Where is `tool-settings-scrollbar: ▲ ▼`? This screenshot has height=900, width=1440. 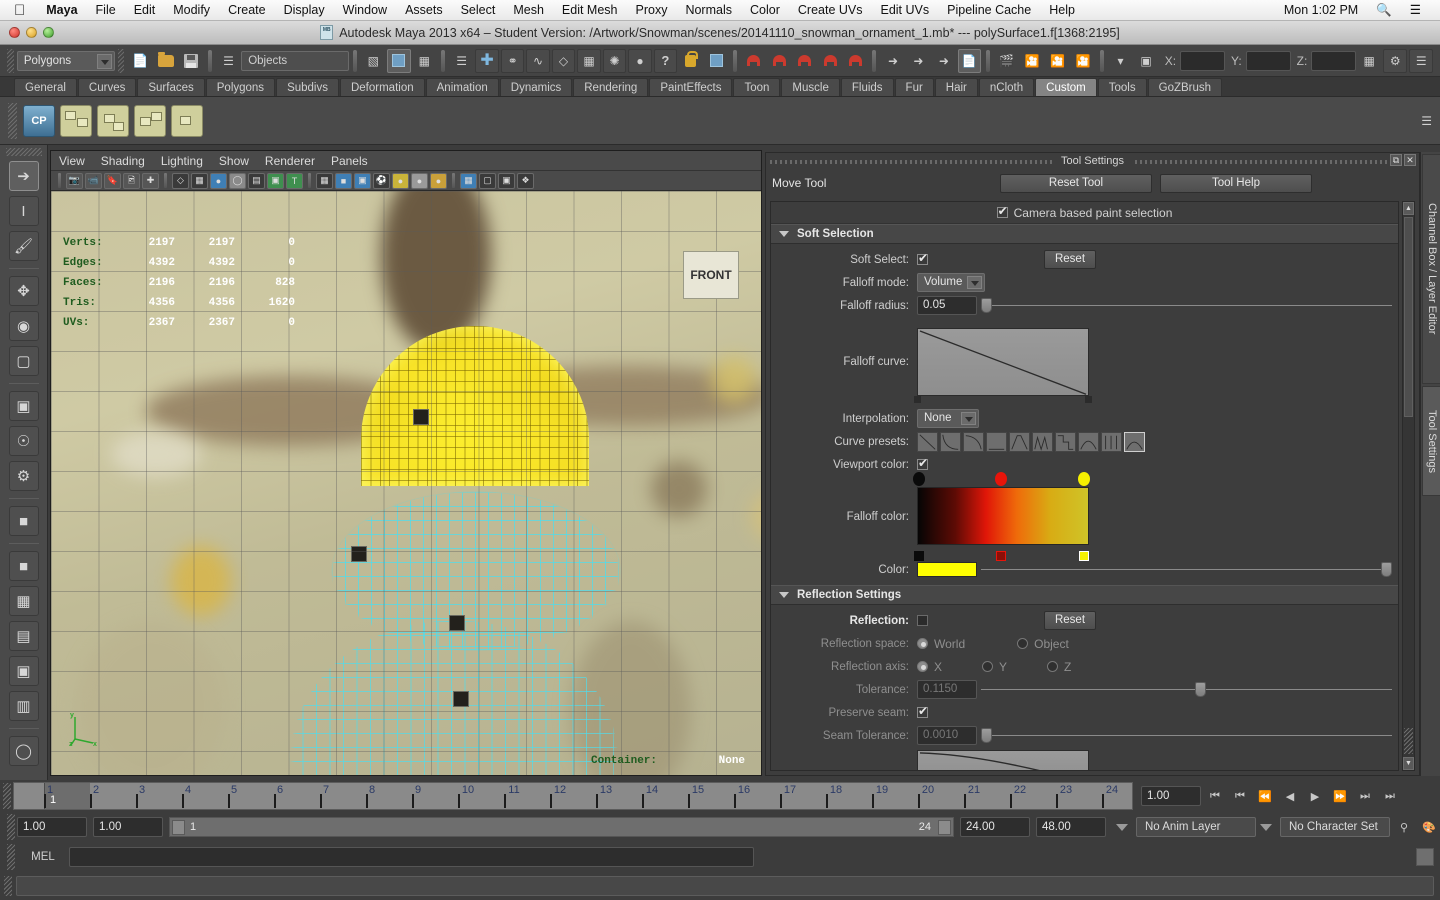 tool-settings-scrollbar: ▲ ▼ is located at coordinates (1408, 486).